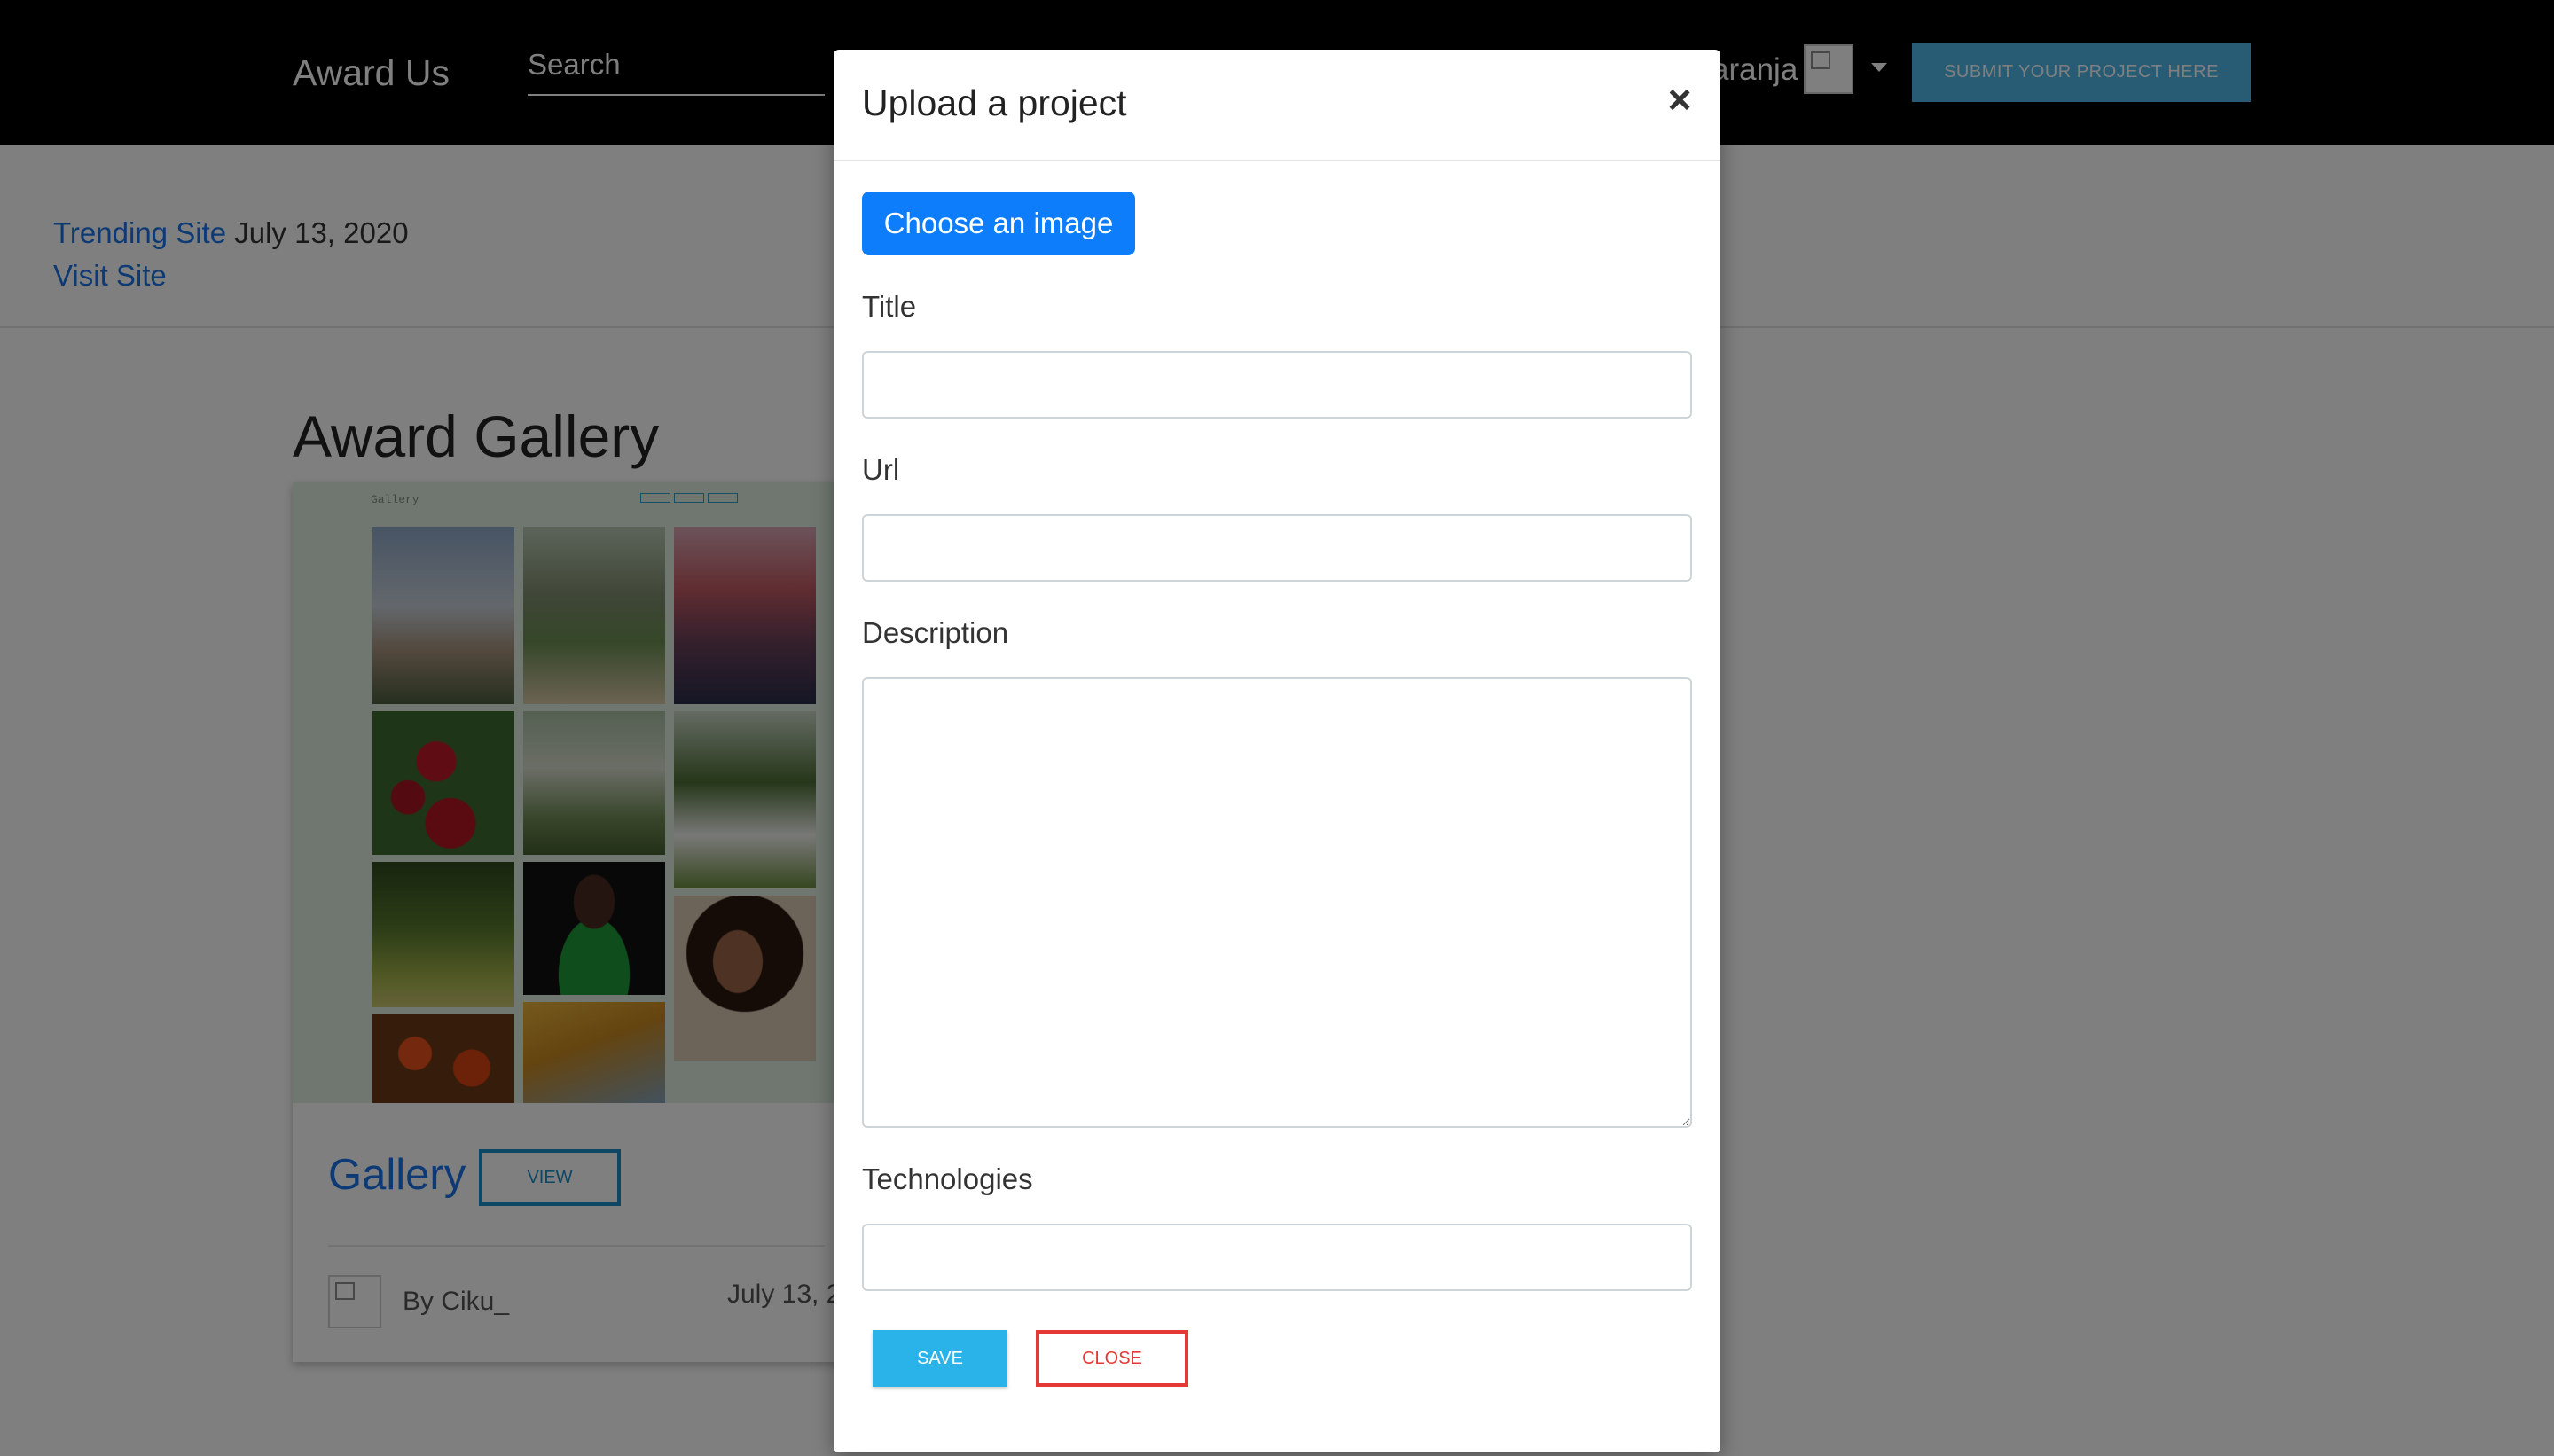  What do you see at coordinates (994, 102) in the screenshot?
I see `modal-title: Upload a project` at bounding box center [994, 102].